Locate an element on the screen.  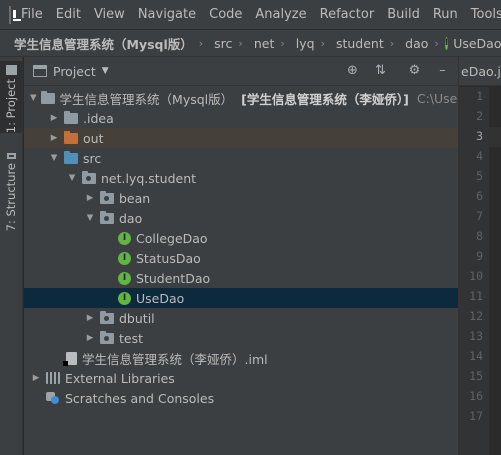
breadcrumb-item-dao: dao is located at coordinates (416, 43).